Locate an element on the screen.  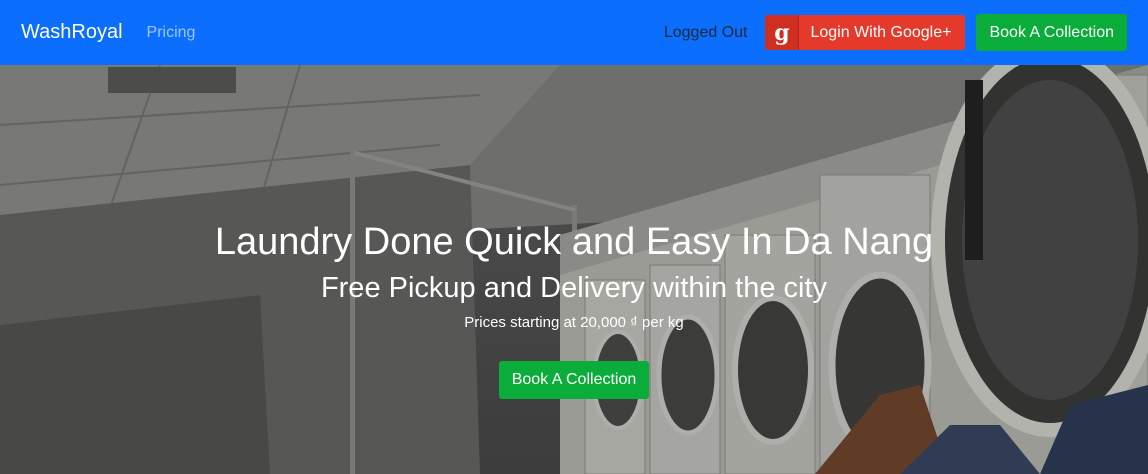
login-with-google-label: Login With Google+ is located at coordinates (881, 32).